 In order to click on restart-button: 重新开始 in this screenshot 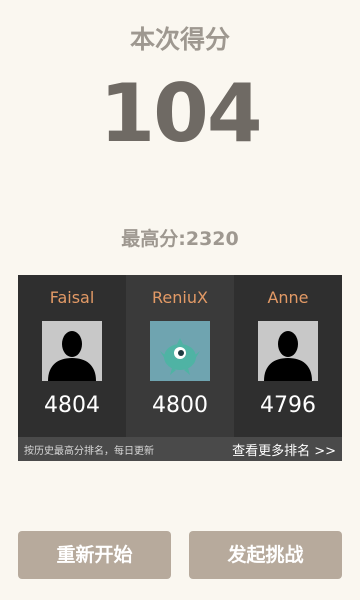, I will do `click(94, 555)`.